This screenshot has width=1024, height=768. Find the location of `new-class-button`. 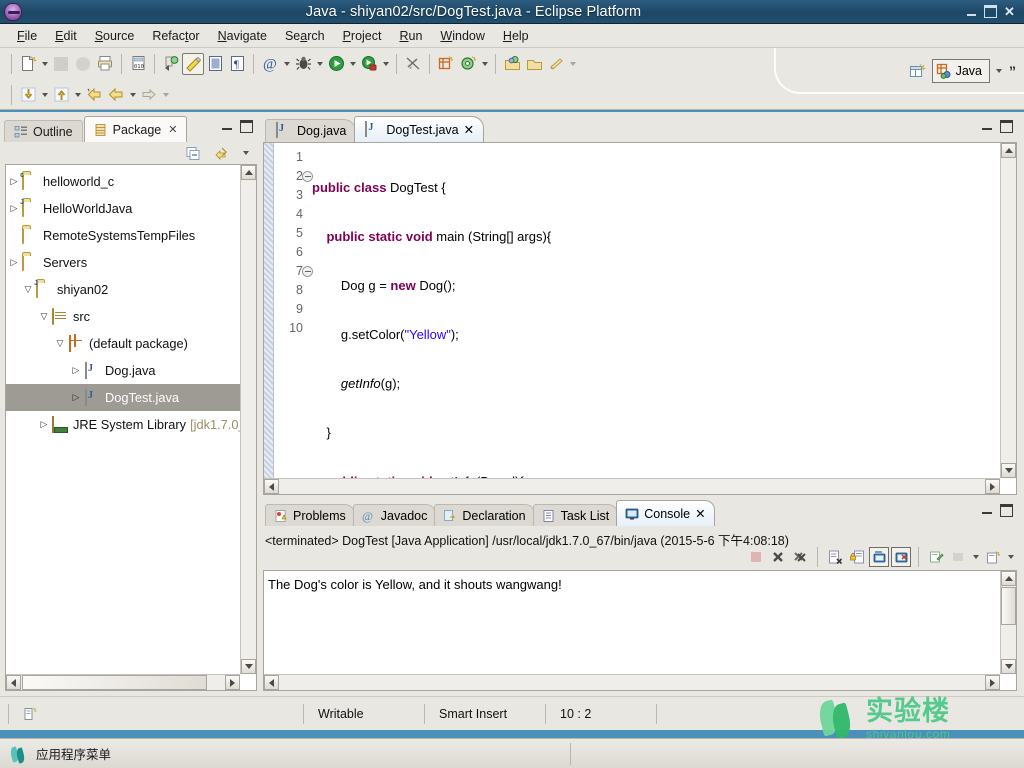

new-class-button is located at coordinates (468, 64).